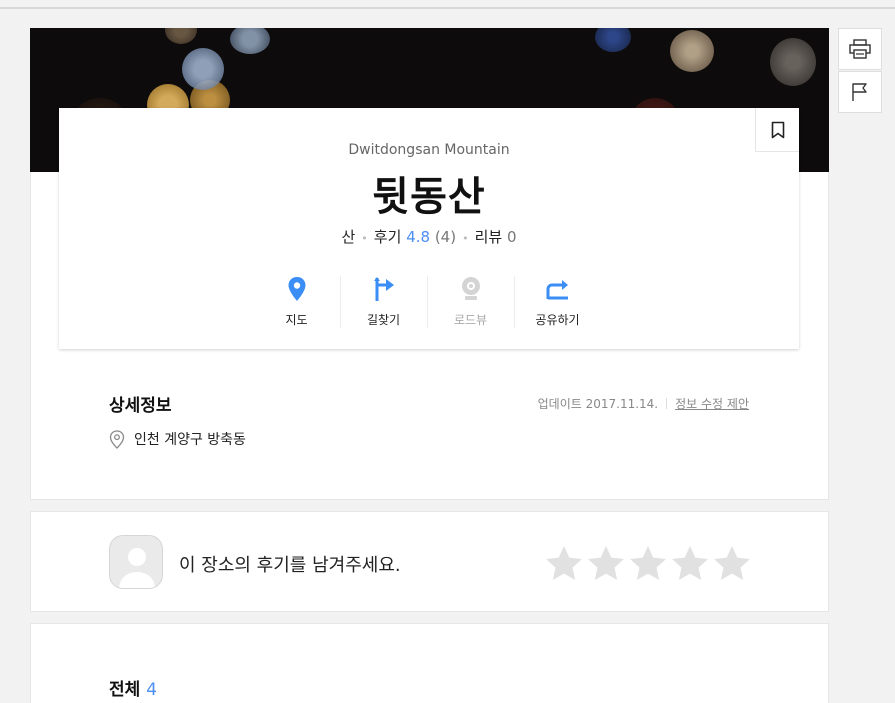  What do you see at coordinates (383, 289) in the screenshot?
I see `directions-icon` at bounding box center [383, 289].